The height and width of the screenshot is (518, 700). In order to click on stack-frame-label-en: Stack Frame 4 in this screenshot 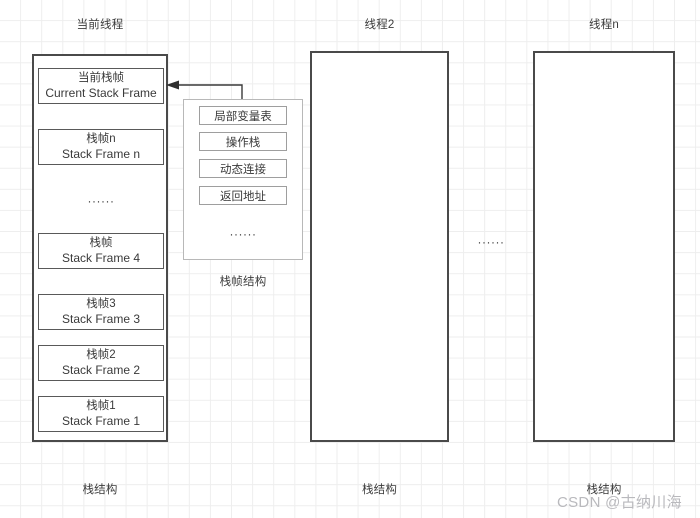, I will do `click(101, 257)`.